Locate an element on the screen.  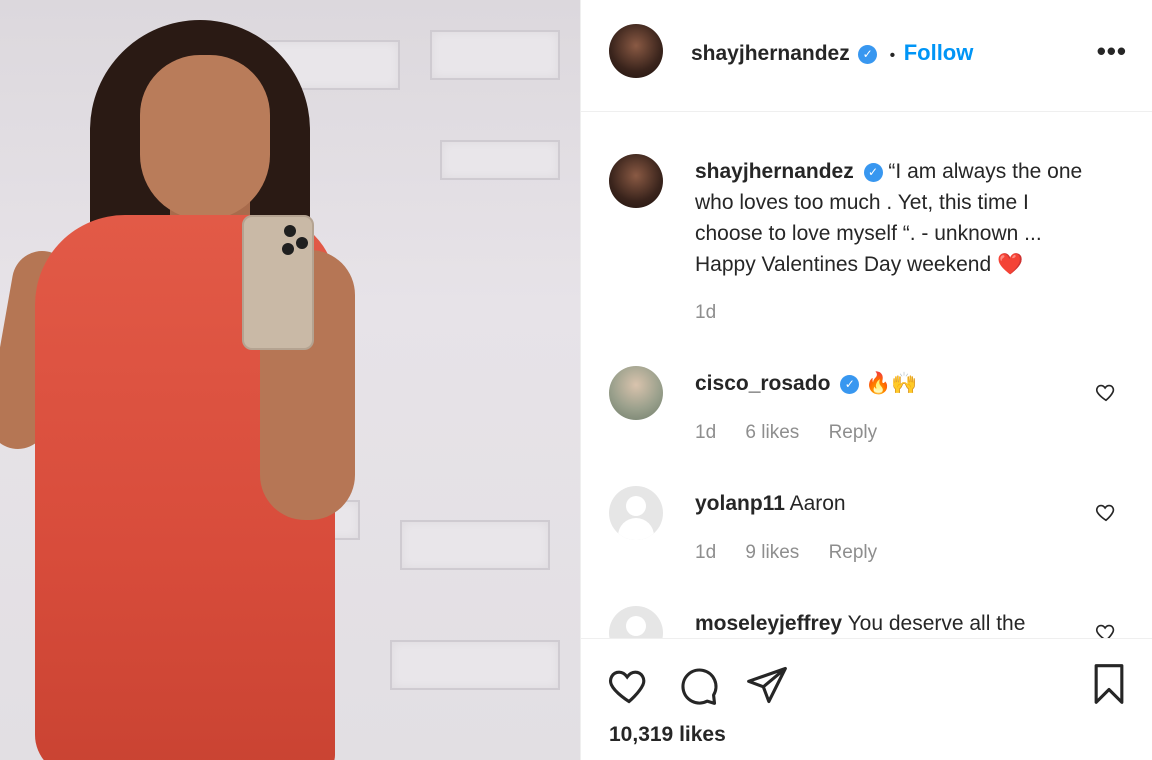
follow-button: Follow is located at coordinates (939, 52).